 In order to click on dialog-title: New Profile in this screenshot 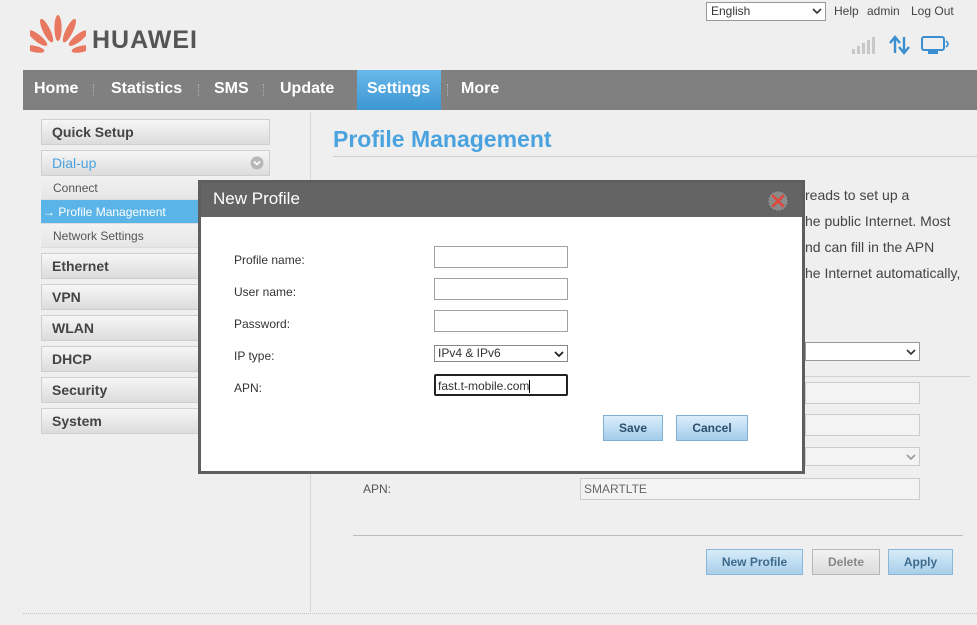, I will do `click(256, 198)`.